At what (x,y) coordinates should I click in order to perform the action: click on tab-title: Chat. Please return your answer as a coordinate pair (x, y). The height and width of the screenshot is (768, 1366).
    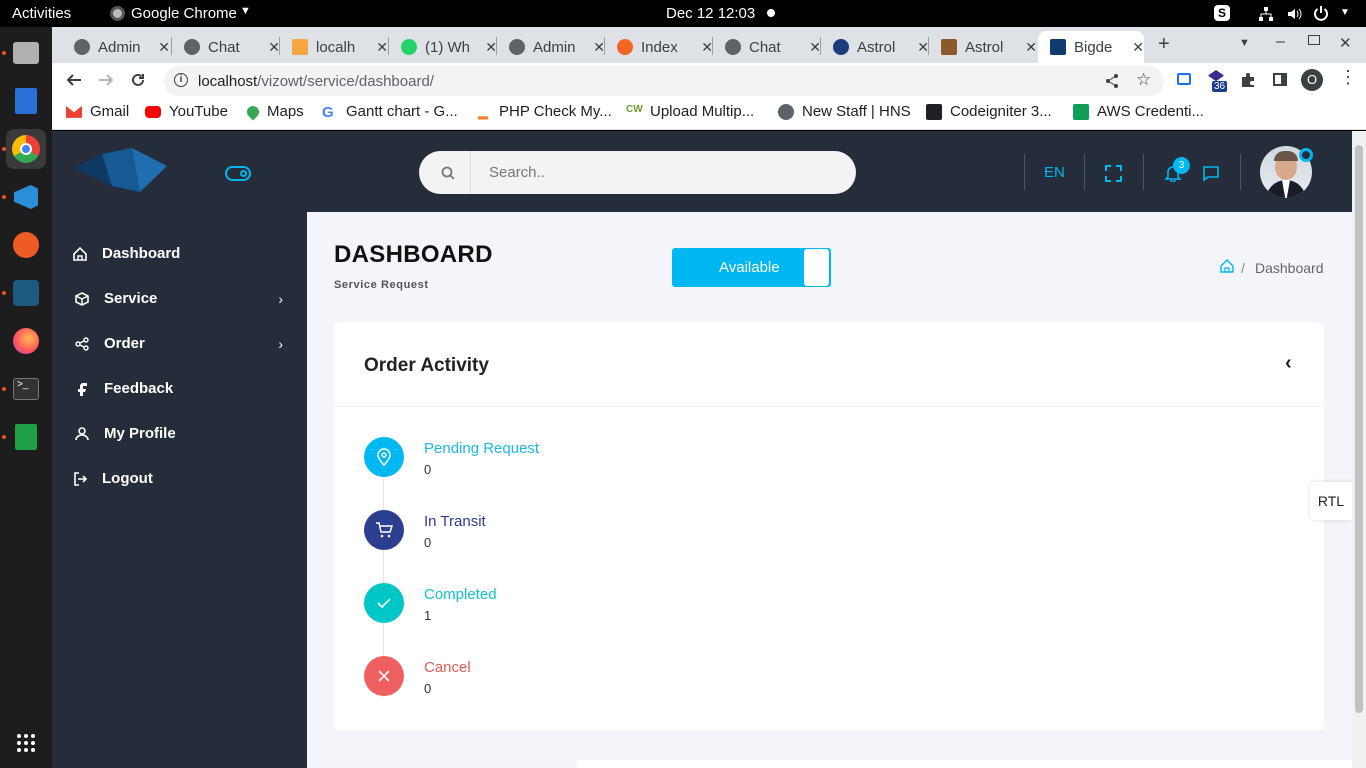
    Looking at the image, I should click on (765, 47).